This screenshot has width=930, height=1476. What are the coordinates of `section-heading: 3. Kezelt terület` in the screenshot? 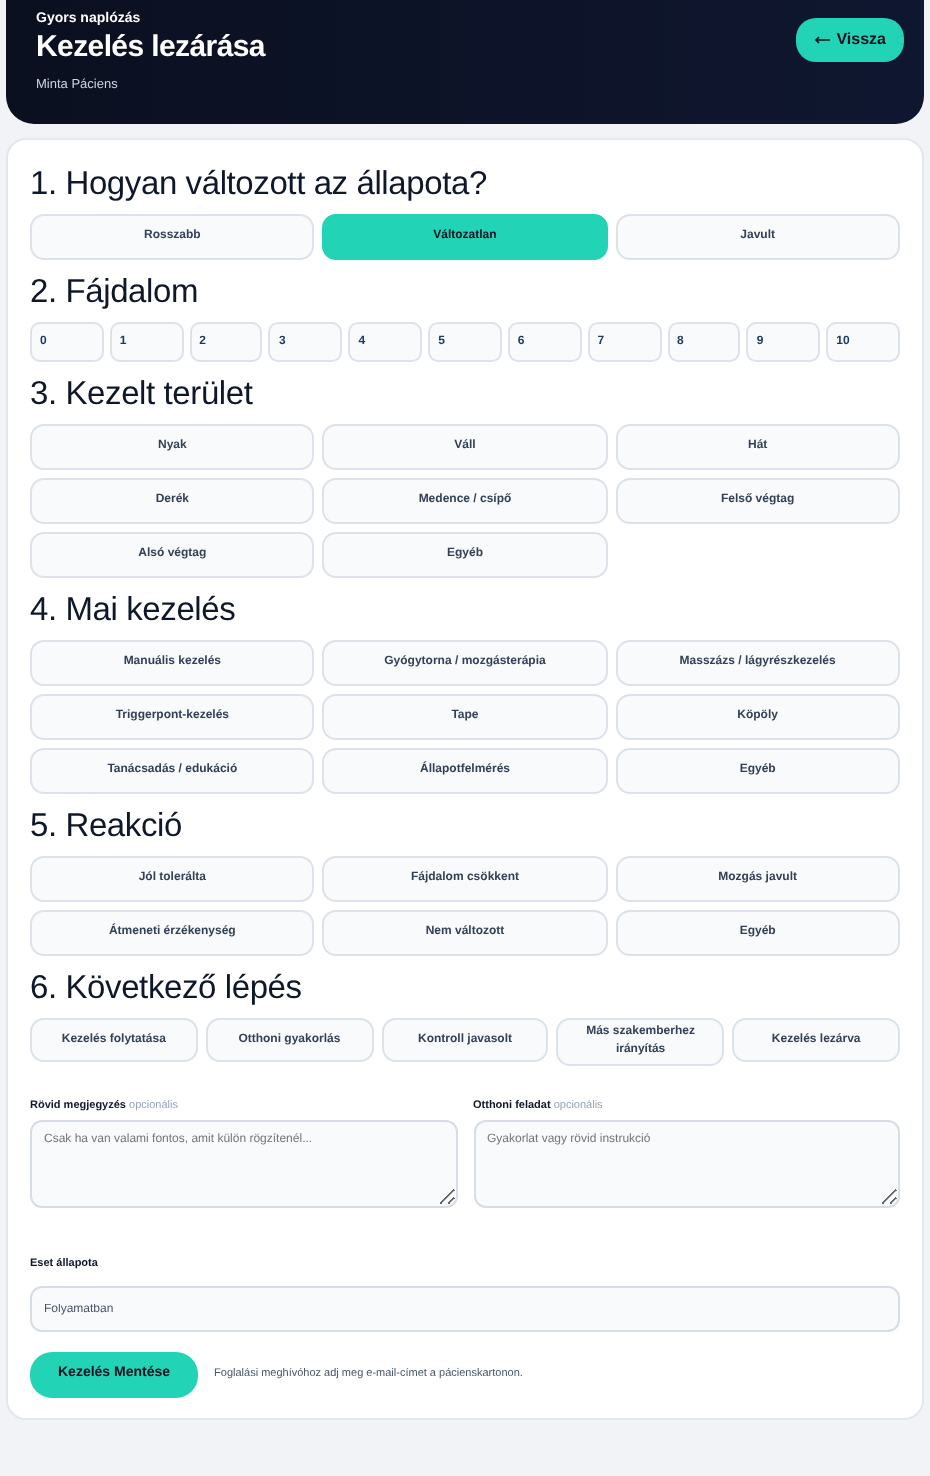 It's located at (142, 394).